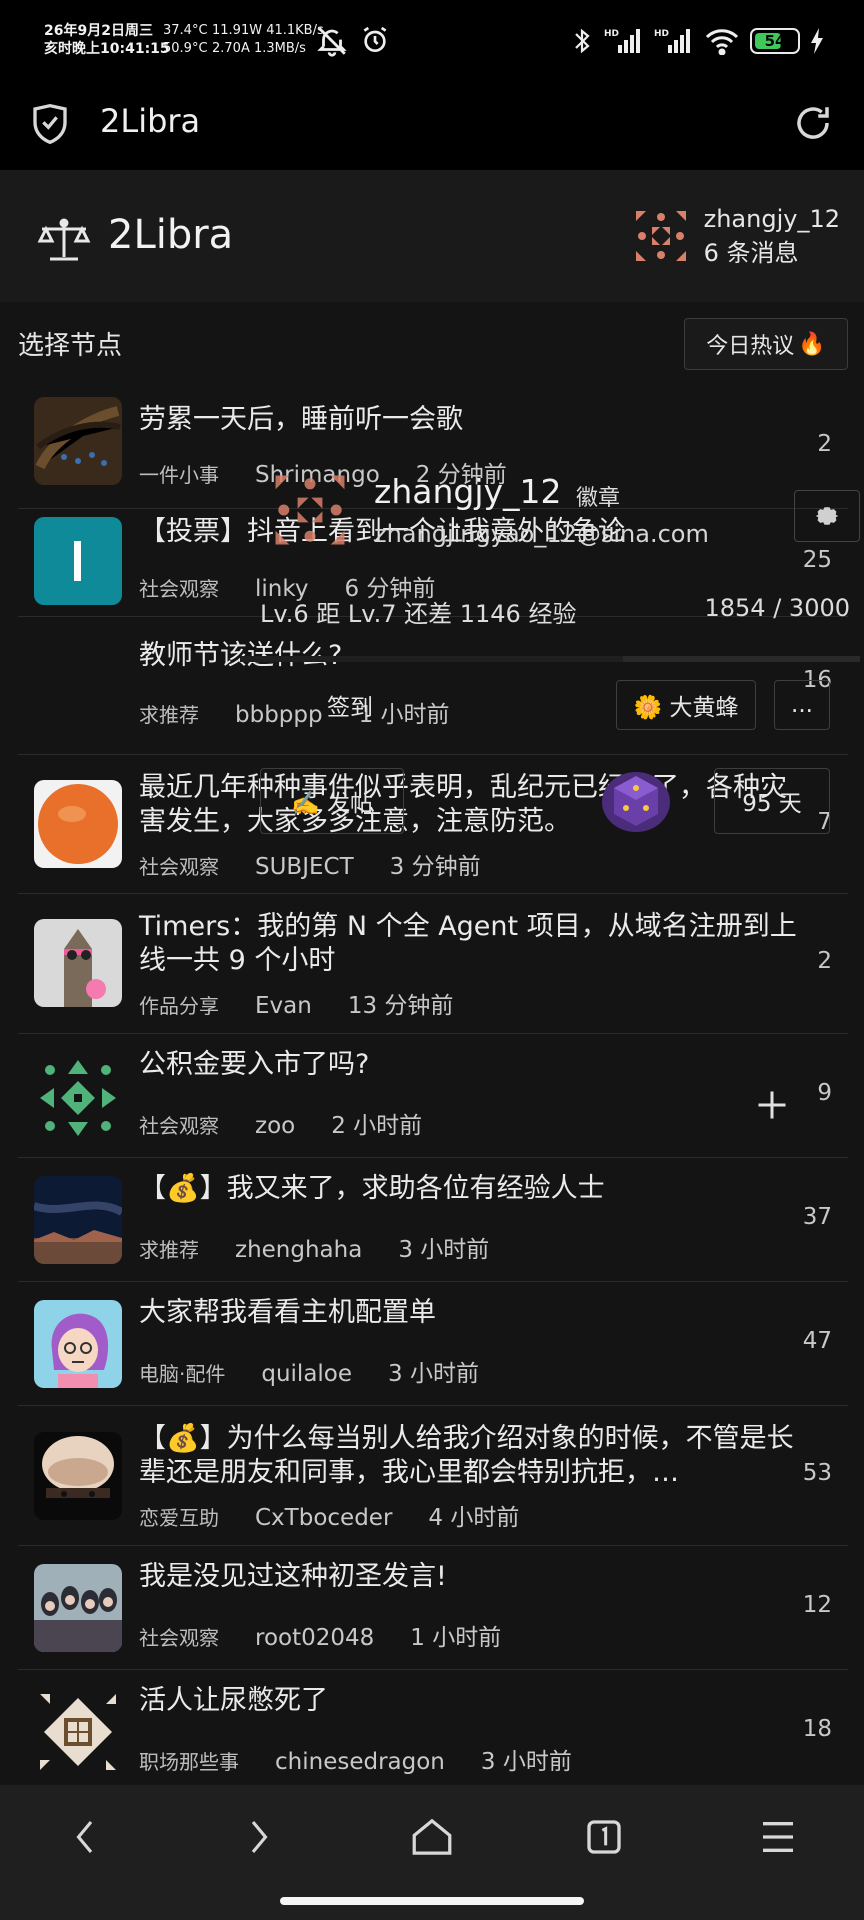  Describe the element at coordinates (279, 715) in the screenshot. I see `topic-author: bbbppp` at that location.